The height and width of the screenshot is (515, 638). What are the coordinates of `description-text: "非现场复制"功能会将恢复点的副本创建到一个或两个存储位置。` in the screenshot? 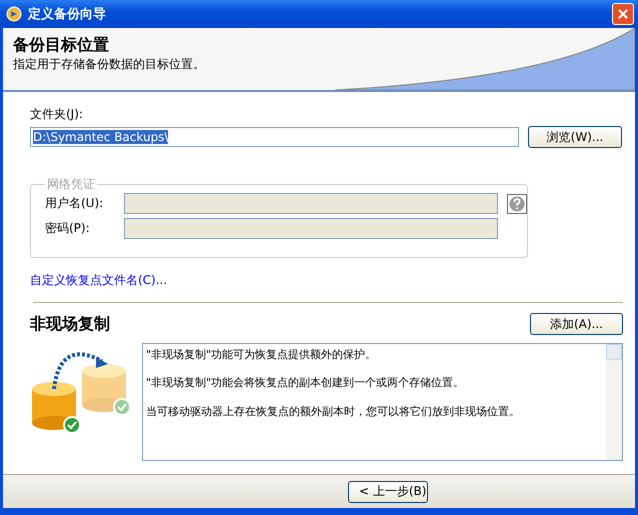 It's located at (306, 383).